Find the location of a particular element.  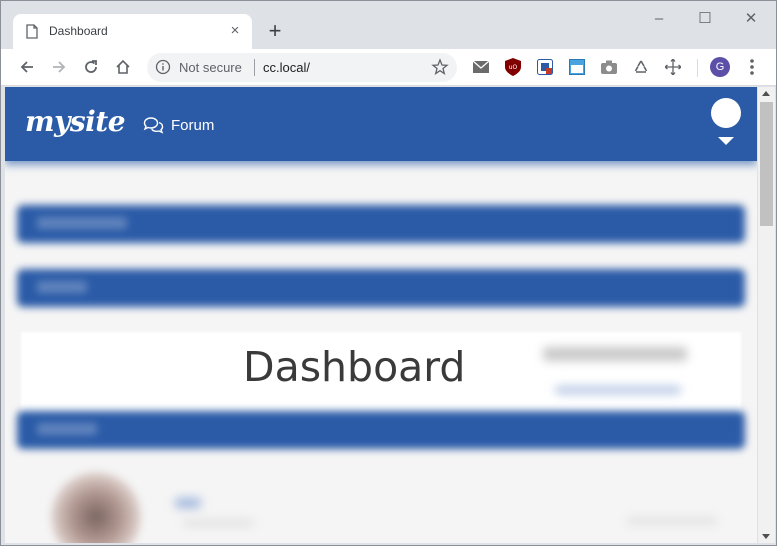

security-label: Not secure is located at coordinates (210, 67).